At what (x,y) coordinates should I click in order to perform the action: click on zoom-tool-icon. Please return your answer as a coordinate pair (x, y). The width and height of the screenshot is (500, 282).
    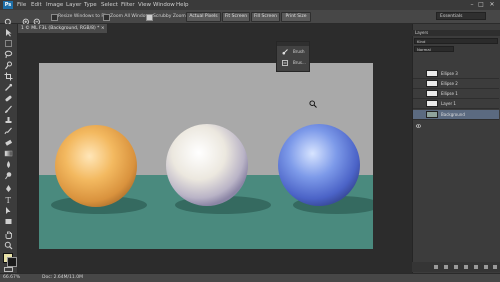
    Looking at the image, I should click on (8, 19).